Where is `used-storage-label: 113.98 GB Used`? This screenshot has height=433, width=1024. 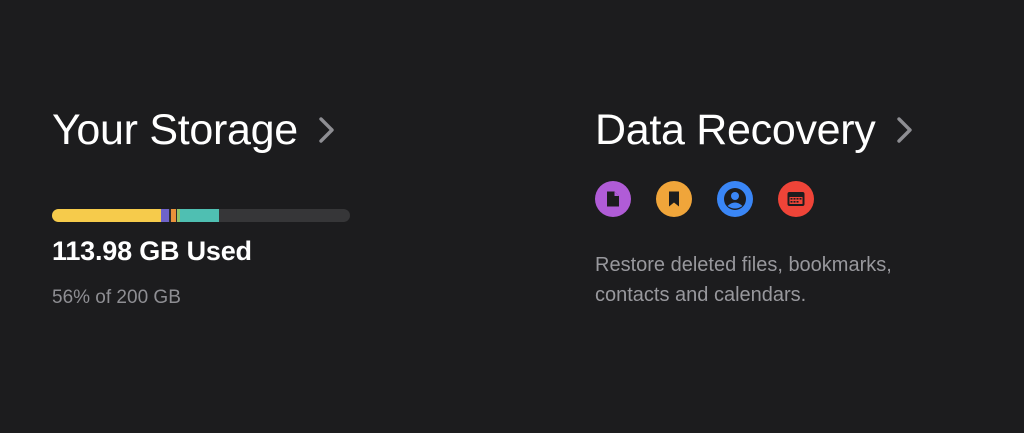
used-storage-label: 113.98 GB Used is located at coordinates (152, 251).